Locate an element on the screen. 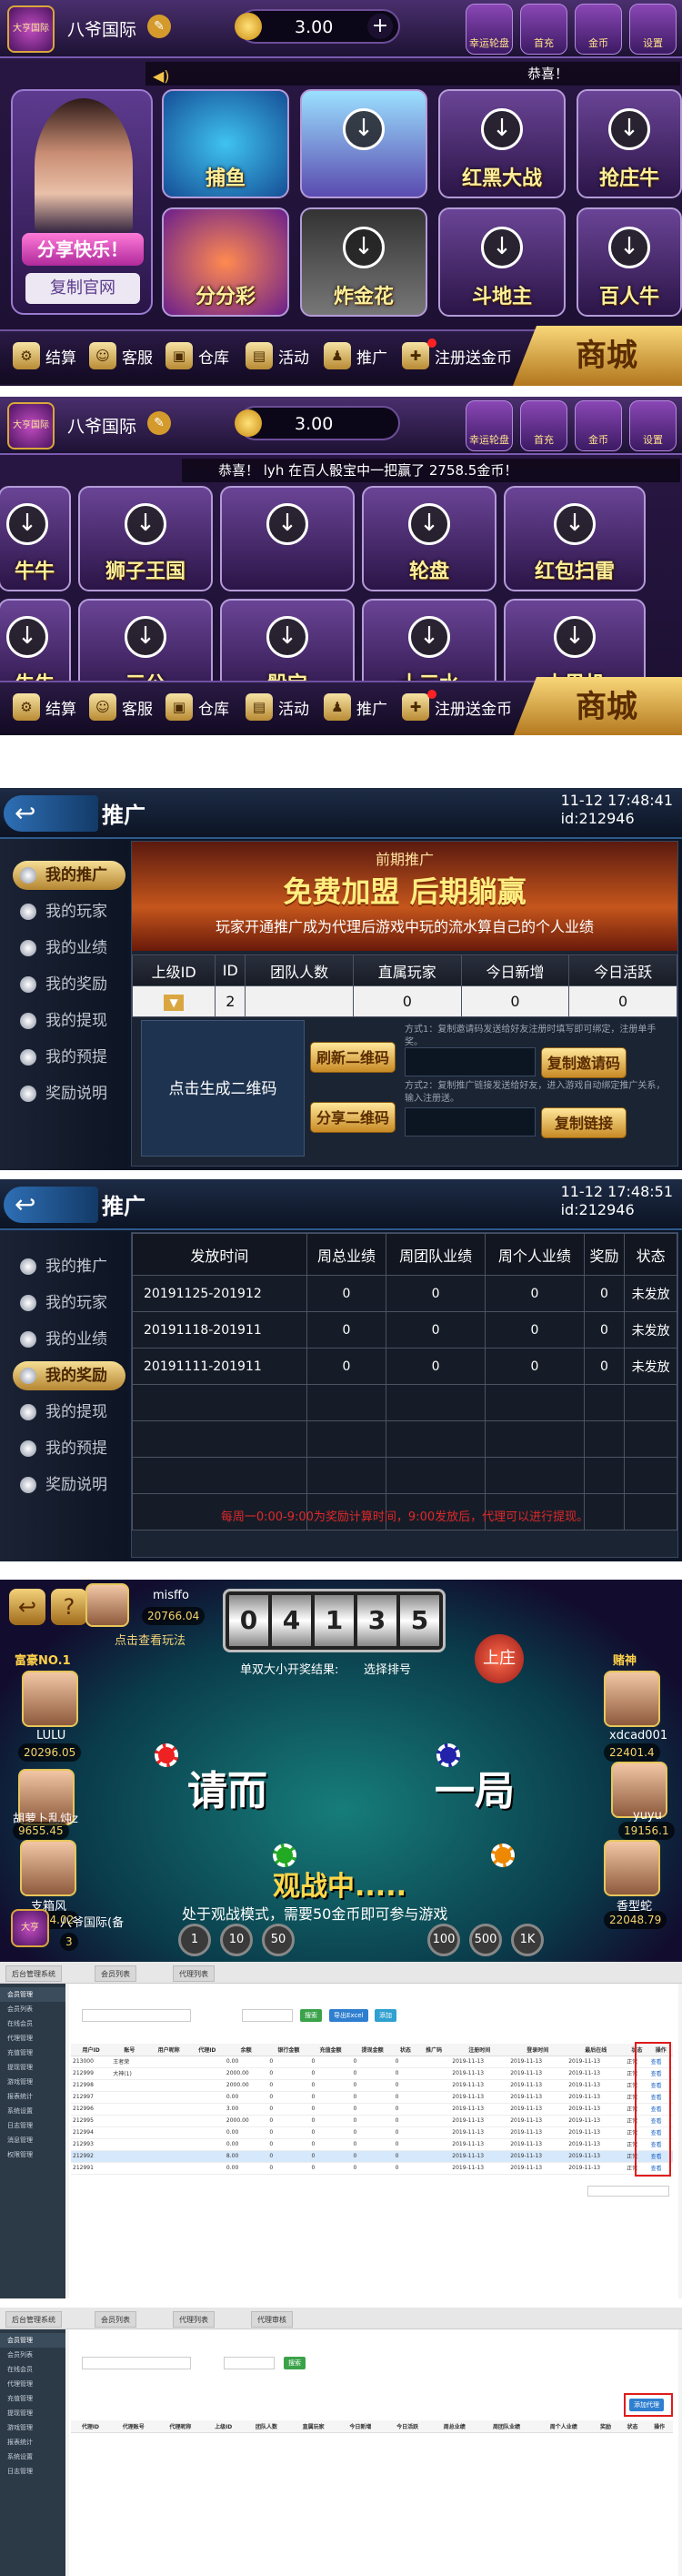 This screenshot has height=2576, width=682. copy-invite-code-button: 复制邀请码 is located at coordinates (584, 1062).